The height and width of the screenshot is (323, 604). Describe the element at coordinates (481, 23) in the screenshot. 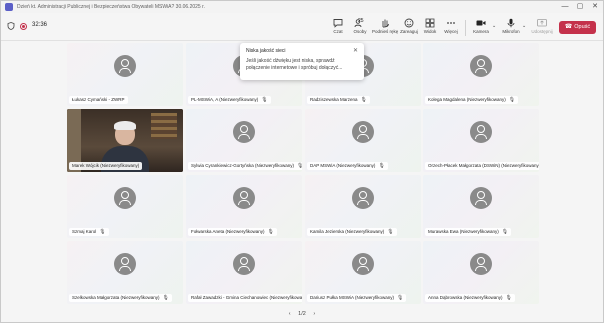

I see `camera-icon` at that location.